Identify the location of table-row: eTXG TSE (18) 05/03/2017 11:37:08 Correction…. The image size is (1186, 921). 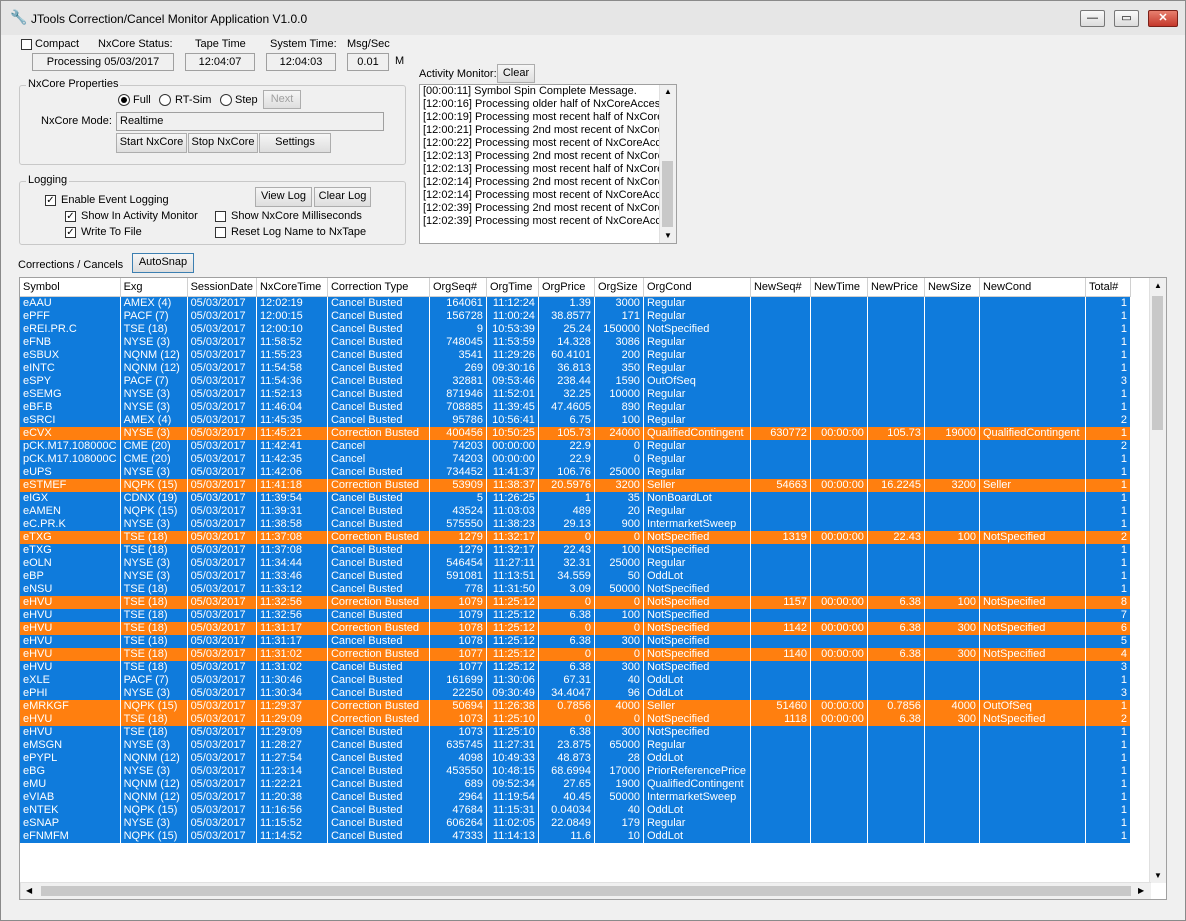
(575, 537).